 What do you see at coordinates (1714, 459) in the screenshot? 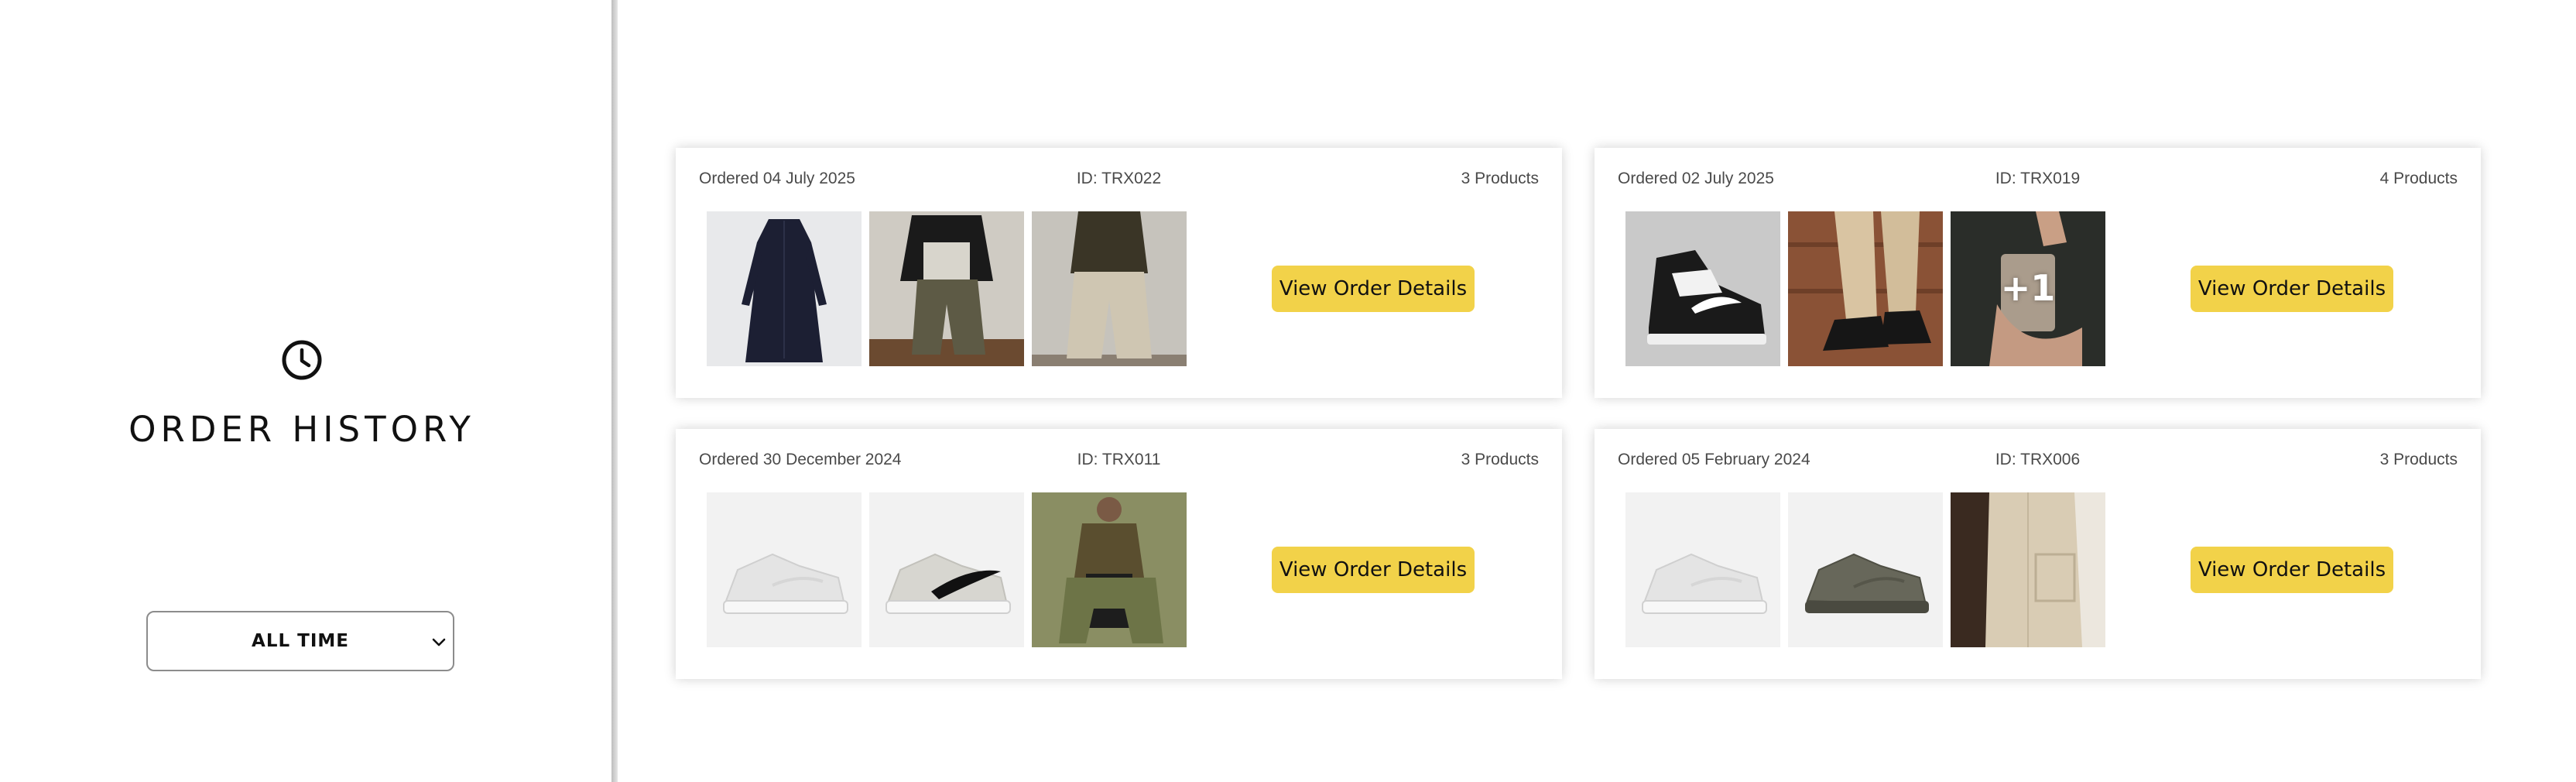
I see `order-date: Ordered 05 February 2024` at bounding box center [1714, 459].